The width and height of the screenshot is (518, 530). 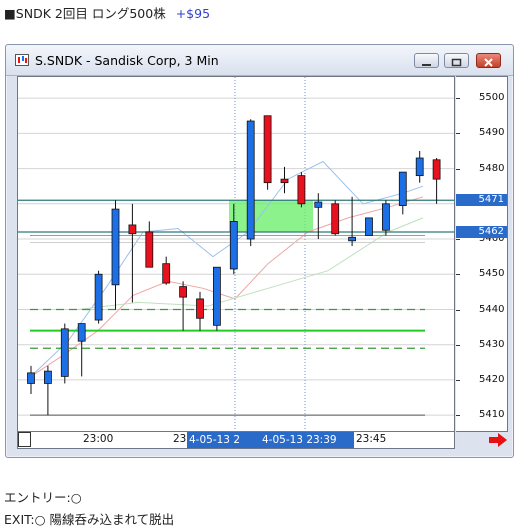 What do you see at coordinates (492, 309) in the screenshot?
I see `price-tick-label: 5440` at bounding box center [492, 309].